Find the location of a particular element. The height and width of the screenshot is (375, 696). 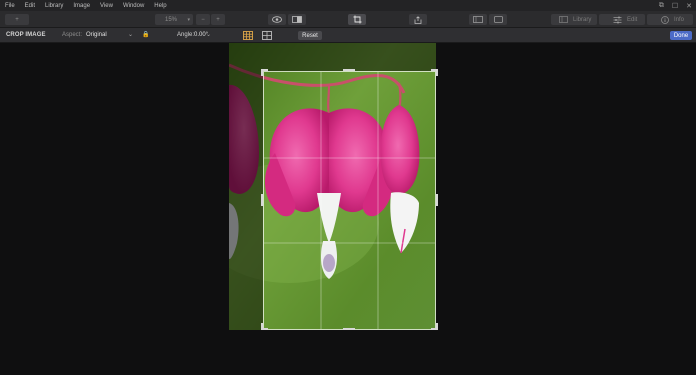

compare-icon is located at coordinates (297, 19).